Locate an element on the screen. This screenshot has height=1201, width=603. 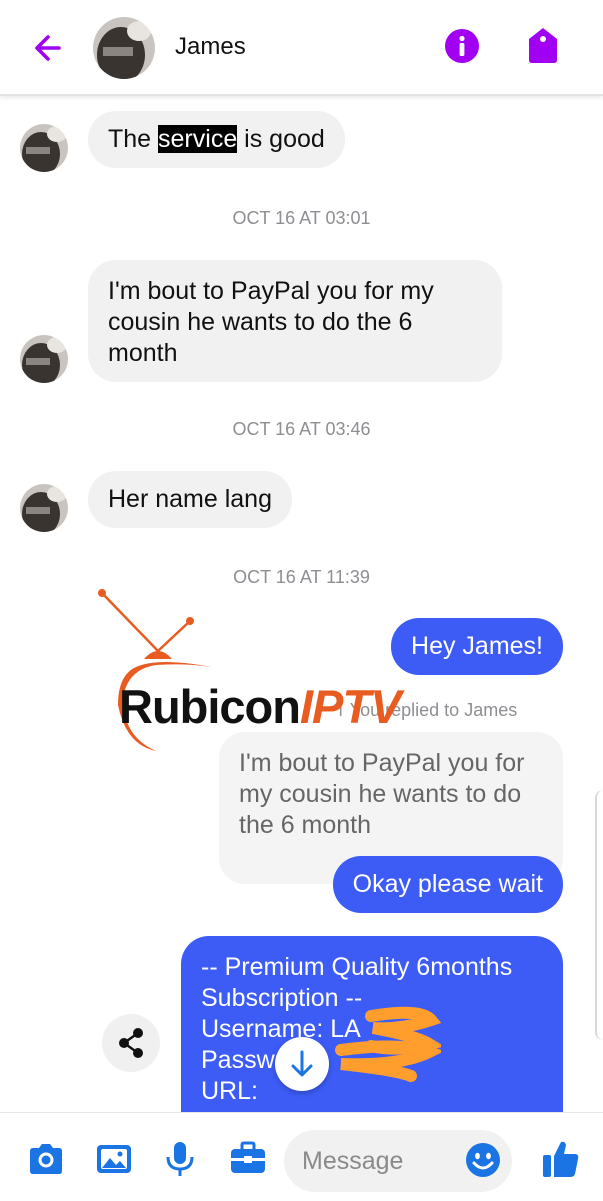
briefcase-icon is located at coordinates (248, 1159).